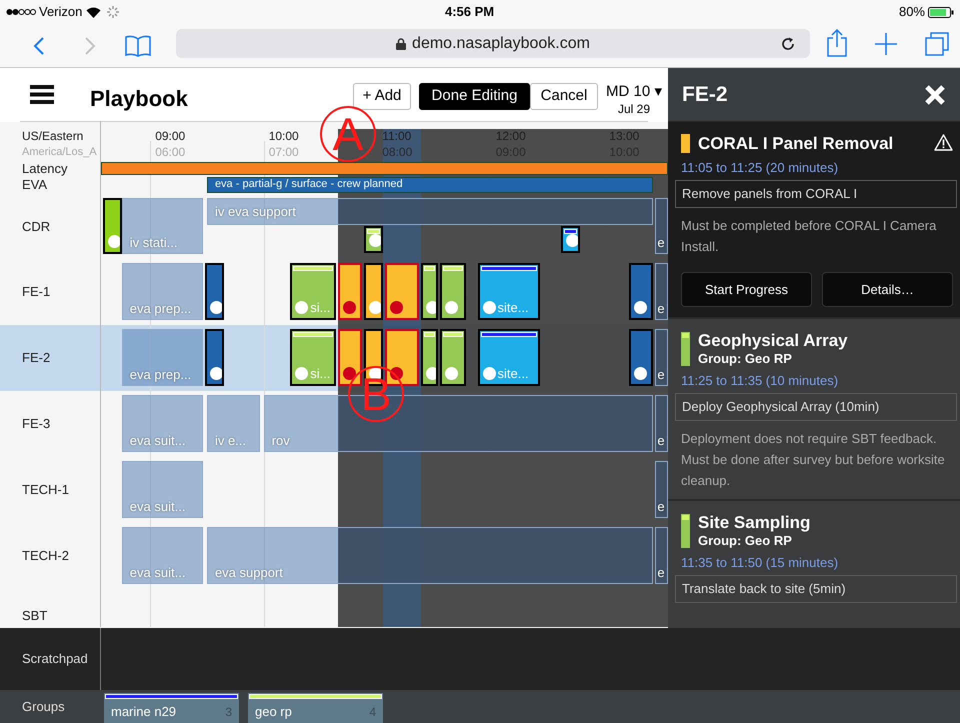 This screenshot has height=723, width=960. I want to click on lock-icon, so click(401, 44).